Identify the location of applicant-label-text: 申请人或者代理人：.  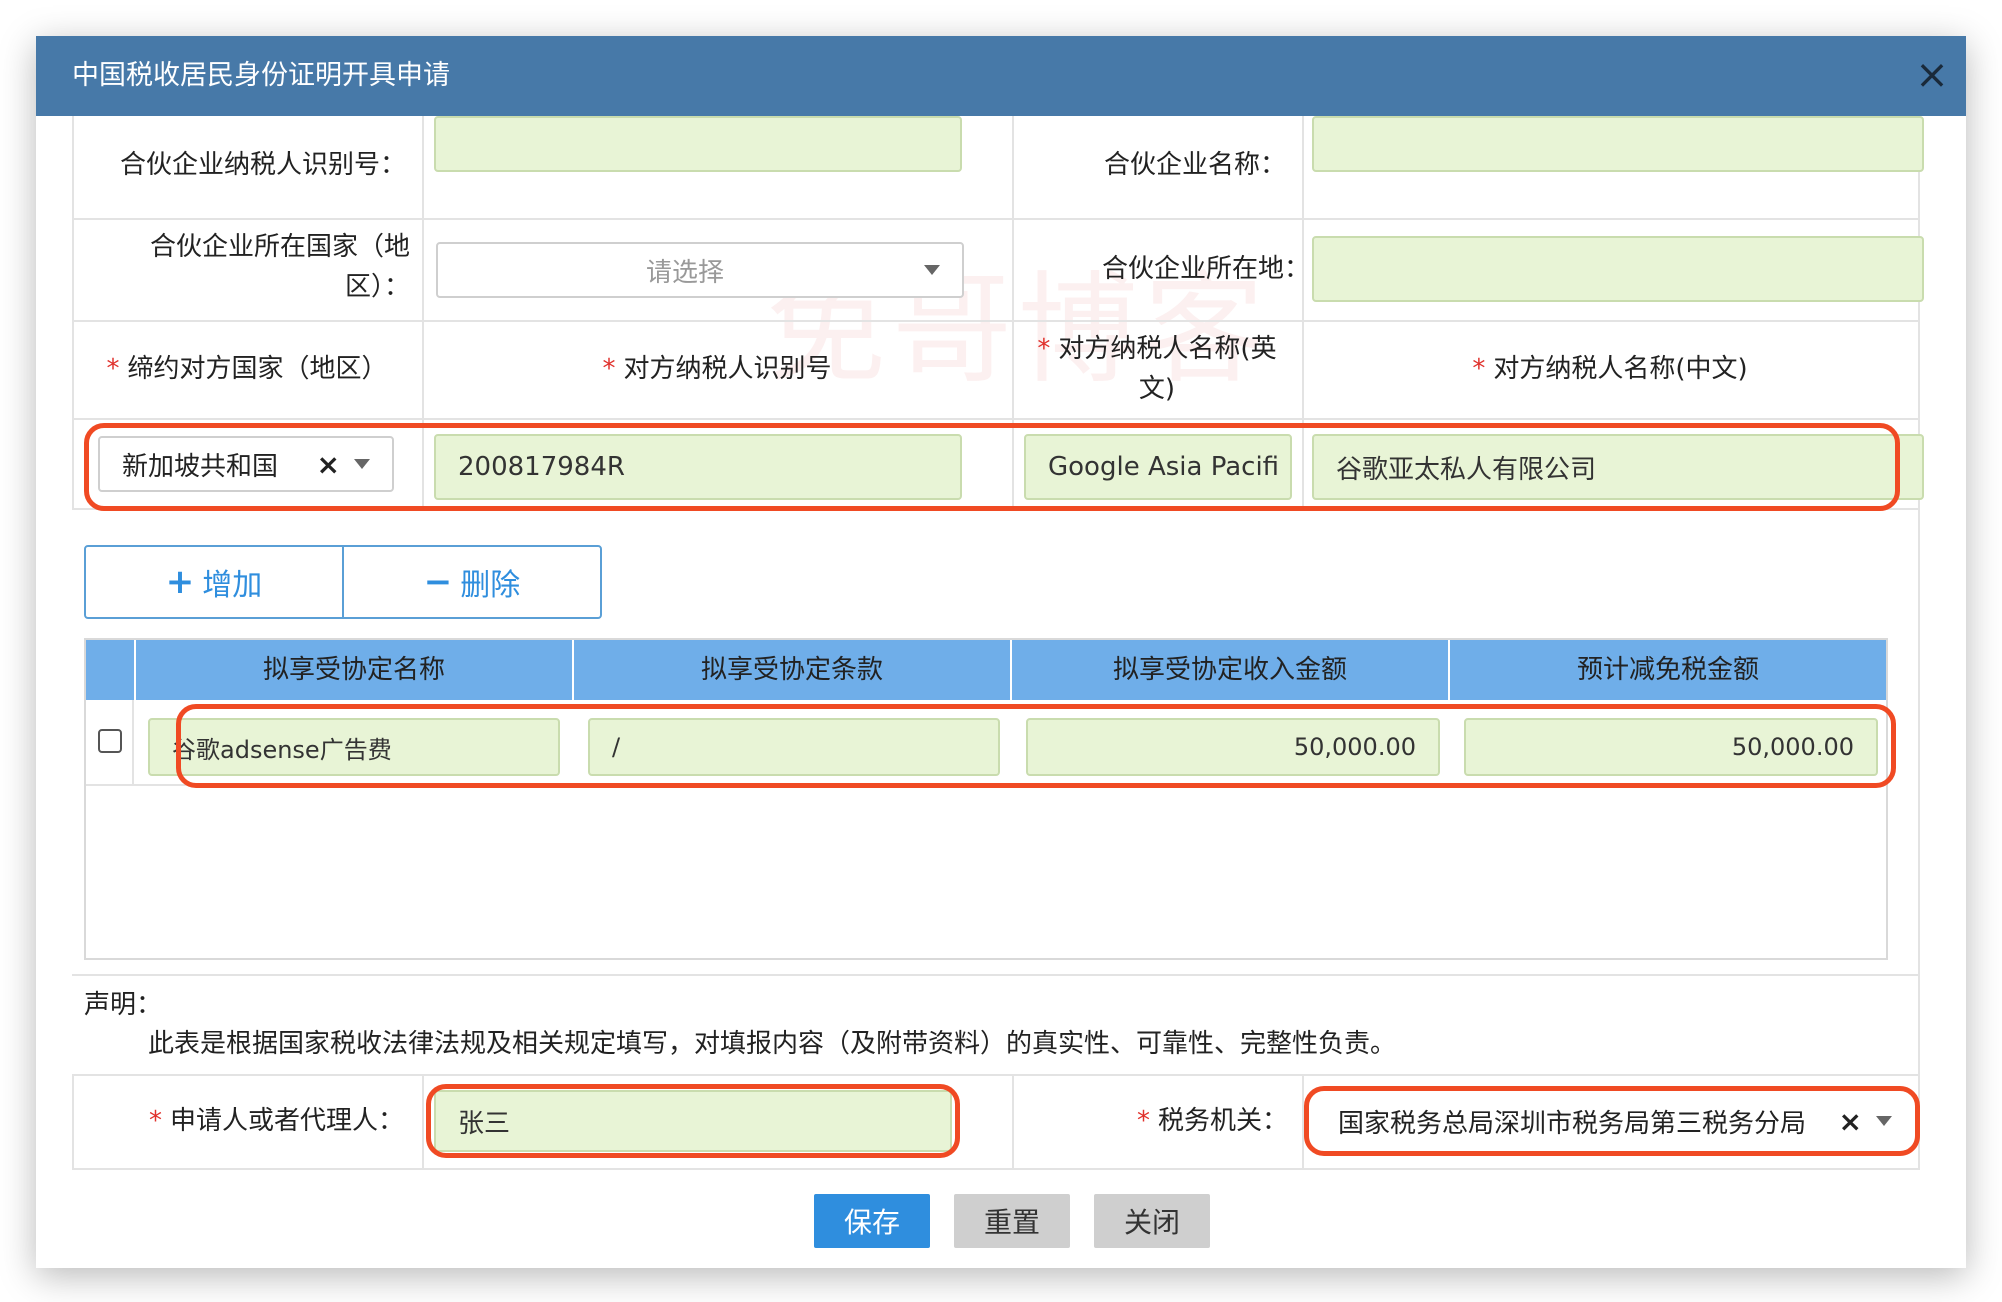
(286, 1121).